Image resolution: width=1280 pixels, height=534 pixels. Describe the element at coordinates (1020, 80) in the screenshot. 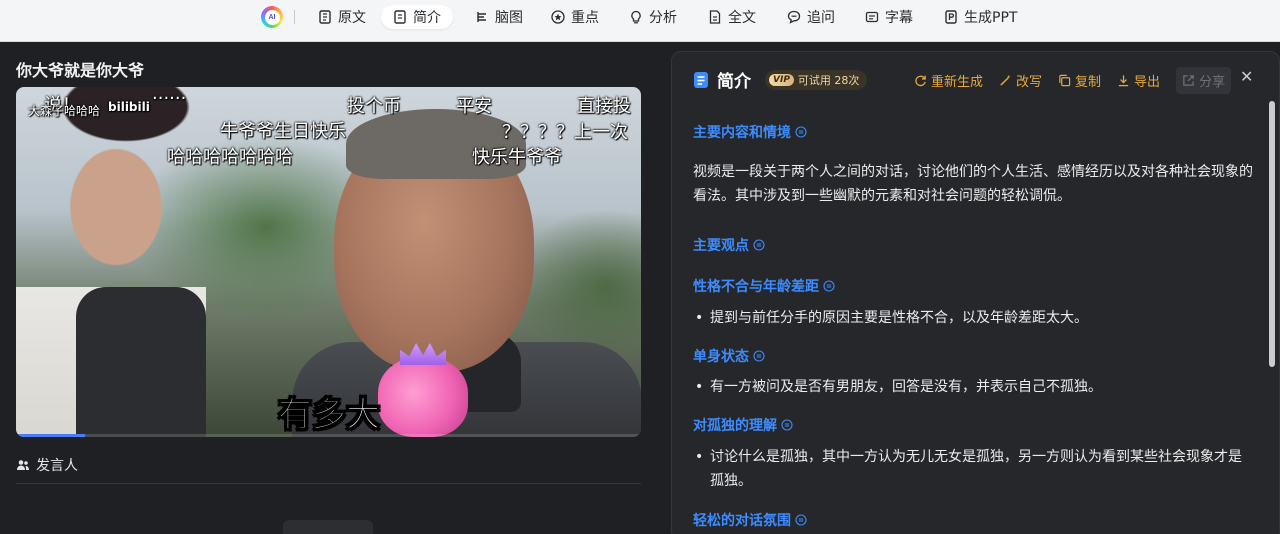

I see `rewrite-button: 改写` at that location.